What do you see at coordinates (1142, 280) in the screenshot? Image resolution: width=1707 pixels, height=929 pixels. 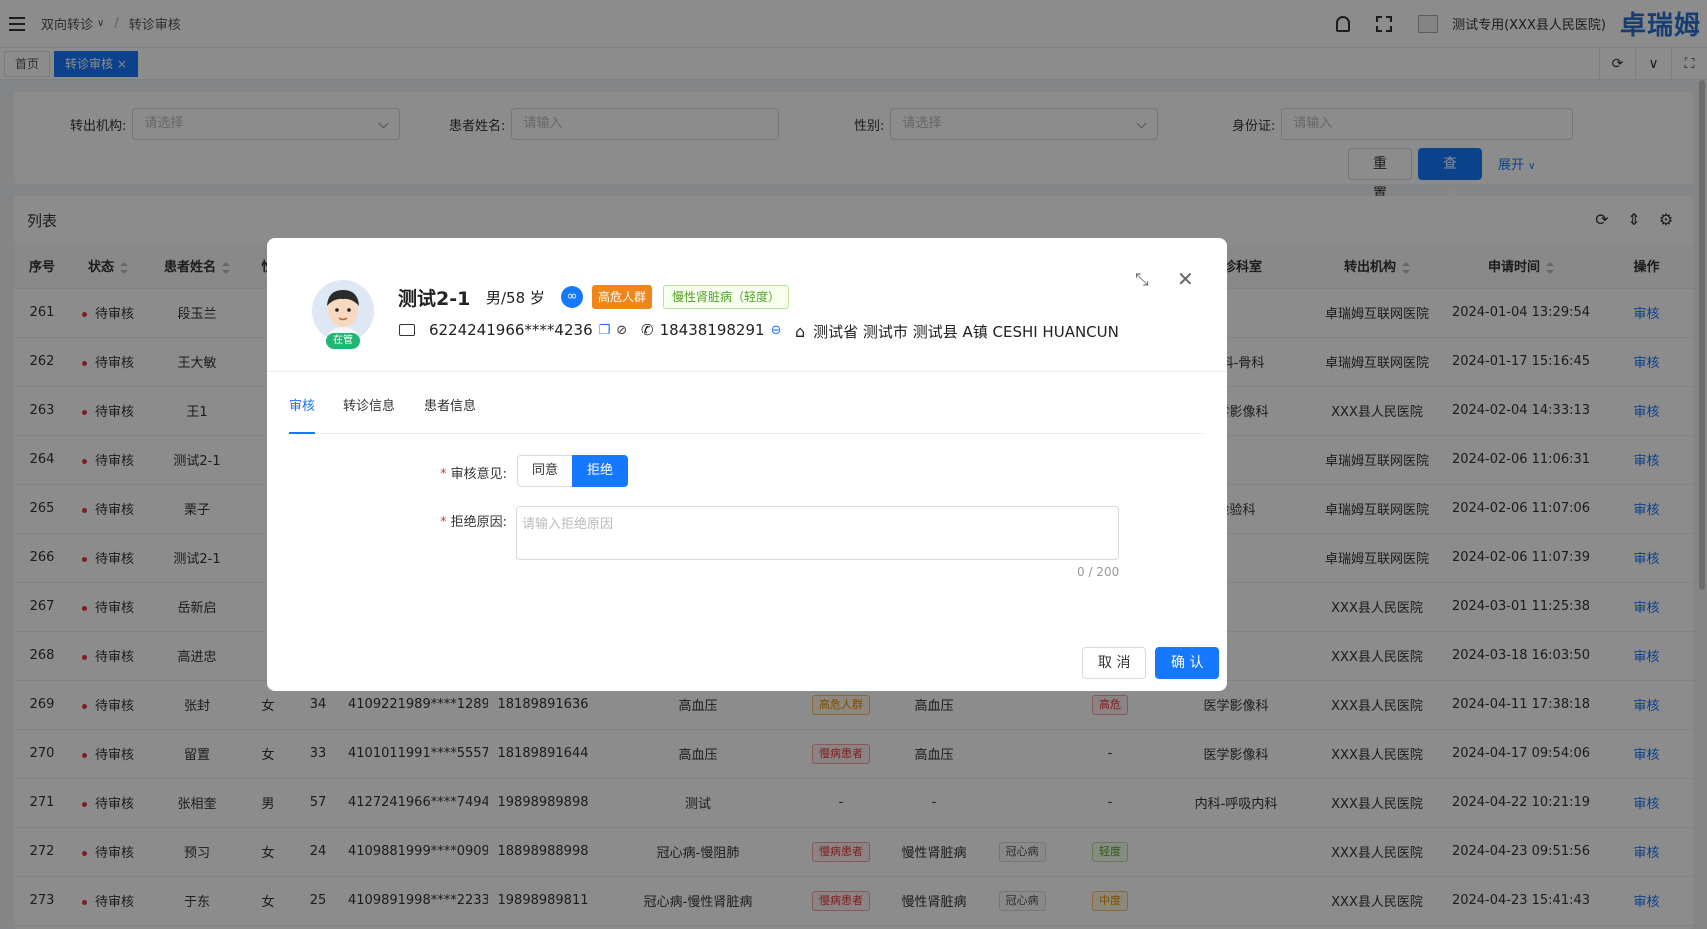 I see `modal-fullscreen-icon: ⤡` at bounding box center [1142, 280].